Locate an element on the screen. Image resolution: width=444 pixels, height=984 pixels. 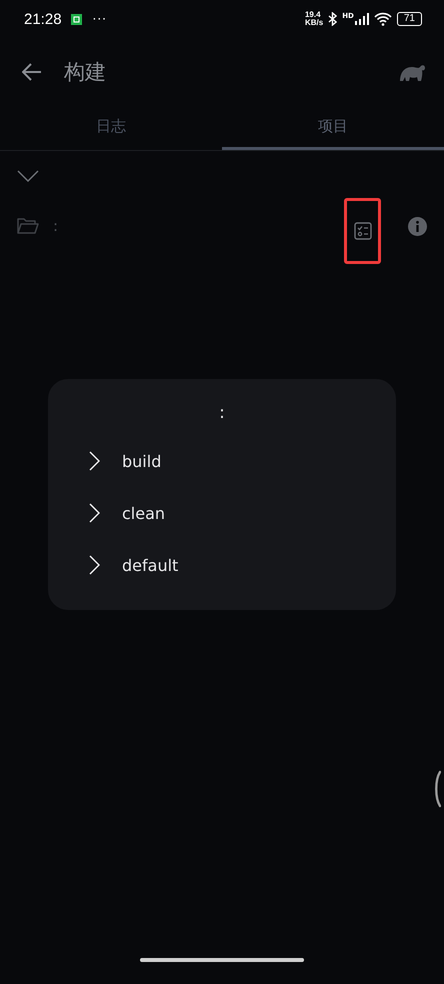
status-time: 21:28 is located at coordinates (43, 19).